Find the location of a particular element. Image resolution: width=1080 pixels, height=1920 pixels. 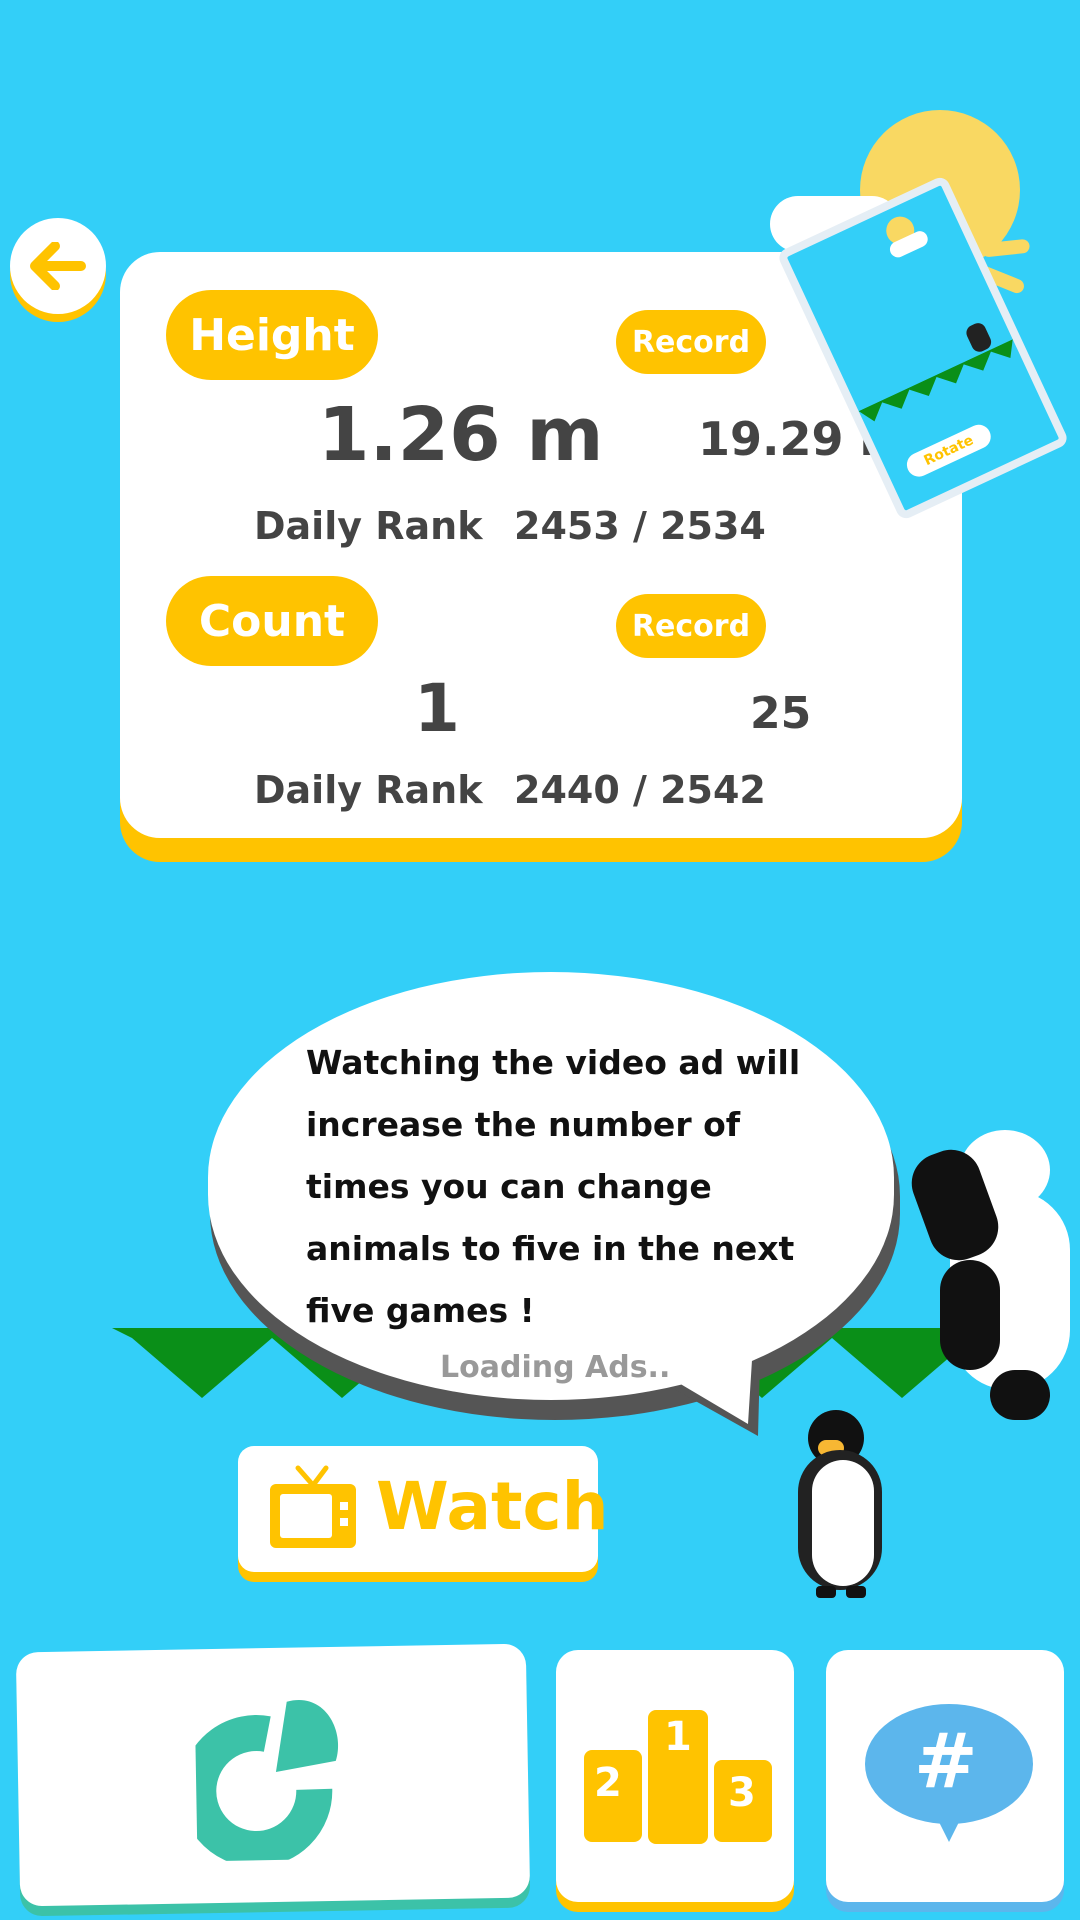

height-record-label: Record is located at coordinates (691, 342).